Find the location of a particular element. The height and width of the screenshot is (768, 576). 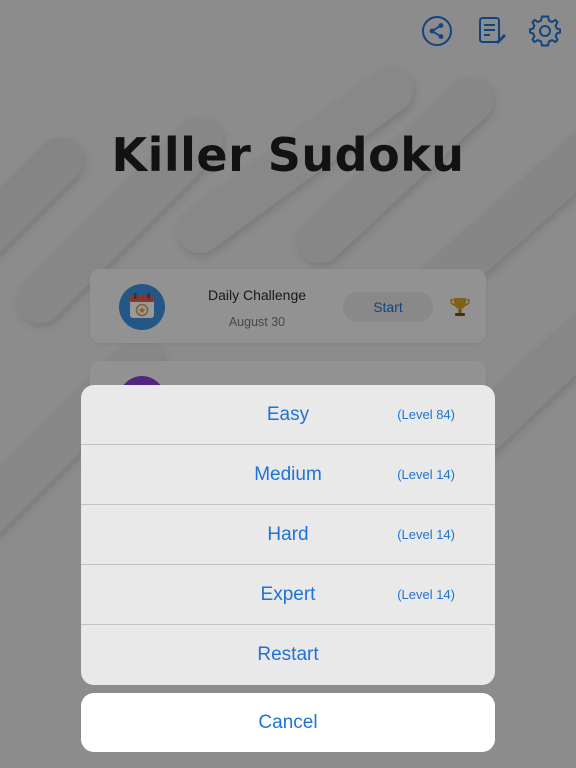

option-label: Medium is located at coordinates (288, 474).